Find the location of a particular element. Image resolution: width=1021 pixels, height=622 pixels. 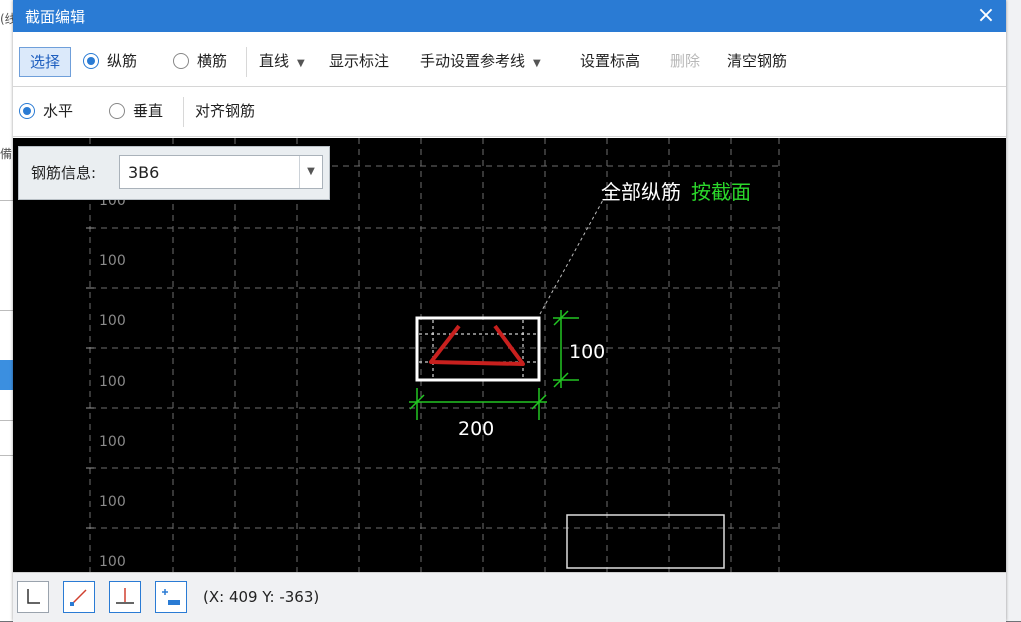

callout-label: 全部纵筋 按截面 is located at coordinates (676, 192).